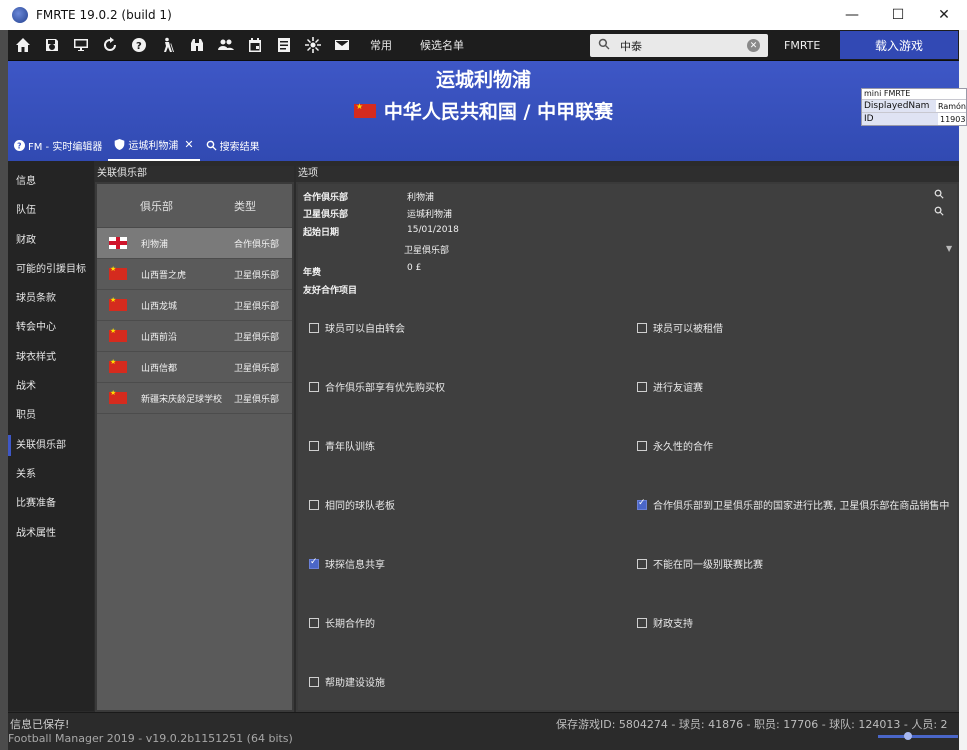 This screenshot has height=750, width=967. What do you see at coordinates (22, 45) in the screenshot?
I see `home-icon` at bounding box center [22, 45].